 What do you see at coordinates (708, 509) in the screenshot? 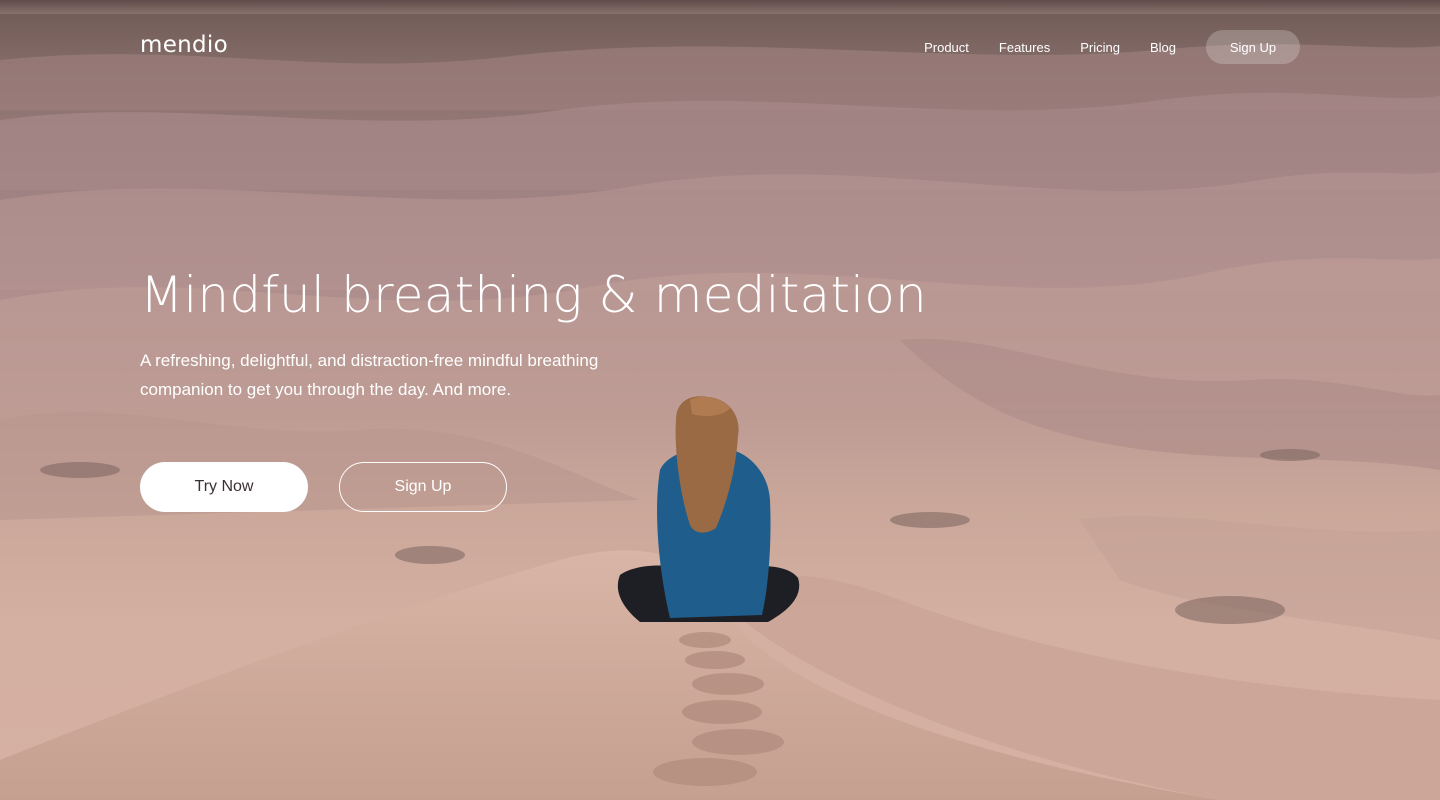
I see `meditating-person` at bounding box center [708, 509].